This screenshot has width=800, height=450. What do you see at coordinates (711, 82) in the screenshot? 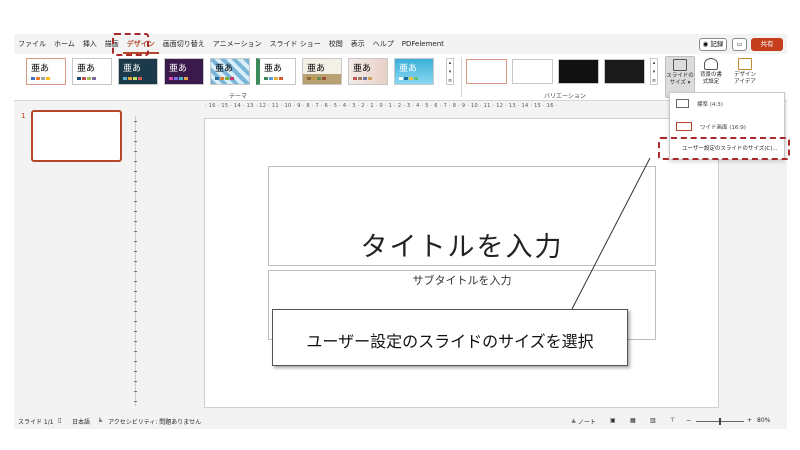
I see `format-background-label-line2: 式設定` at bounding box center [711, 82].